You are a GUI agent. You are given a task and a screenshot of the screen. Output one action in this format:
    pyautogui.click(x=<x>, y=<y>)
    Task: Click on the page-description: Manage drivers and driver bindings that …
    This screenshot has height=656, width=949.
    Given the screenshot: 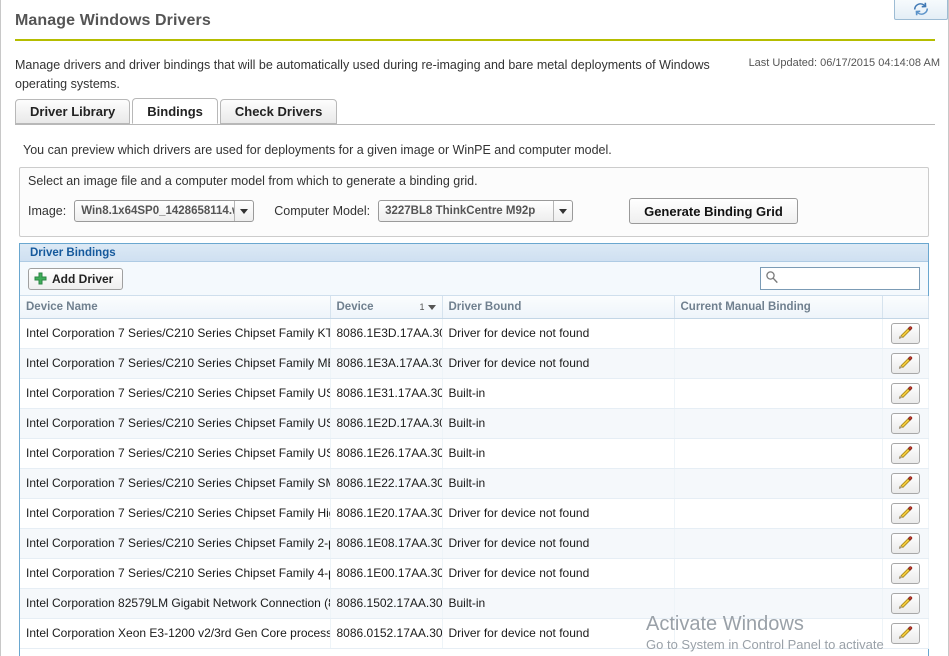 What is the action you would take?
    pyautogui.click(x=362, y=74)
    